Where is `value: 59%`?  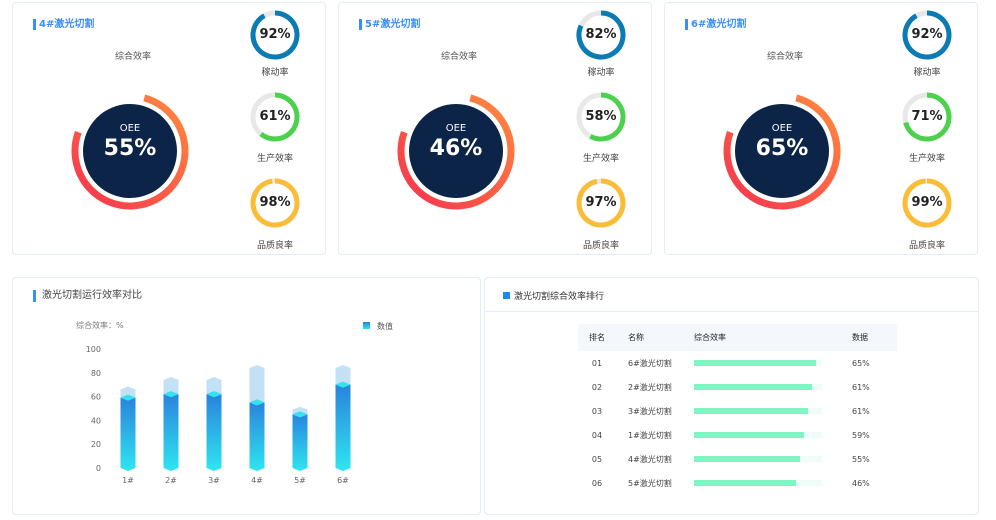 value: 59% is located at coordinates (861, 435).